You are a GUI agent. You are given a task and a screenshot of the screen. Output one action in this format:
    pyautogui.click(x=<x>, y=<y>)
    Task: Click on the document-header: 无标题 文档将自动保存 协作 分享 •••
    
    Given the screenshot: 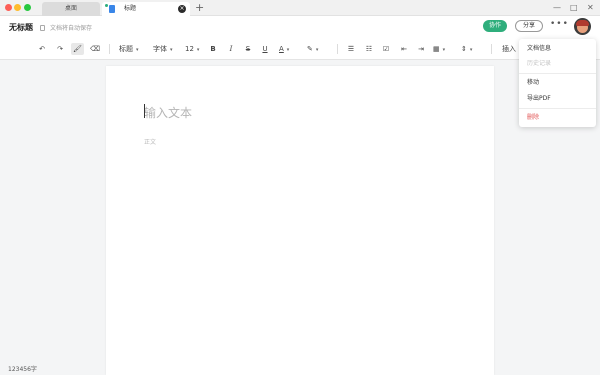 What is the action you would take?
    pyautogui.click(x=300, y=27)
    